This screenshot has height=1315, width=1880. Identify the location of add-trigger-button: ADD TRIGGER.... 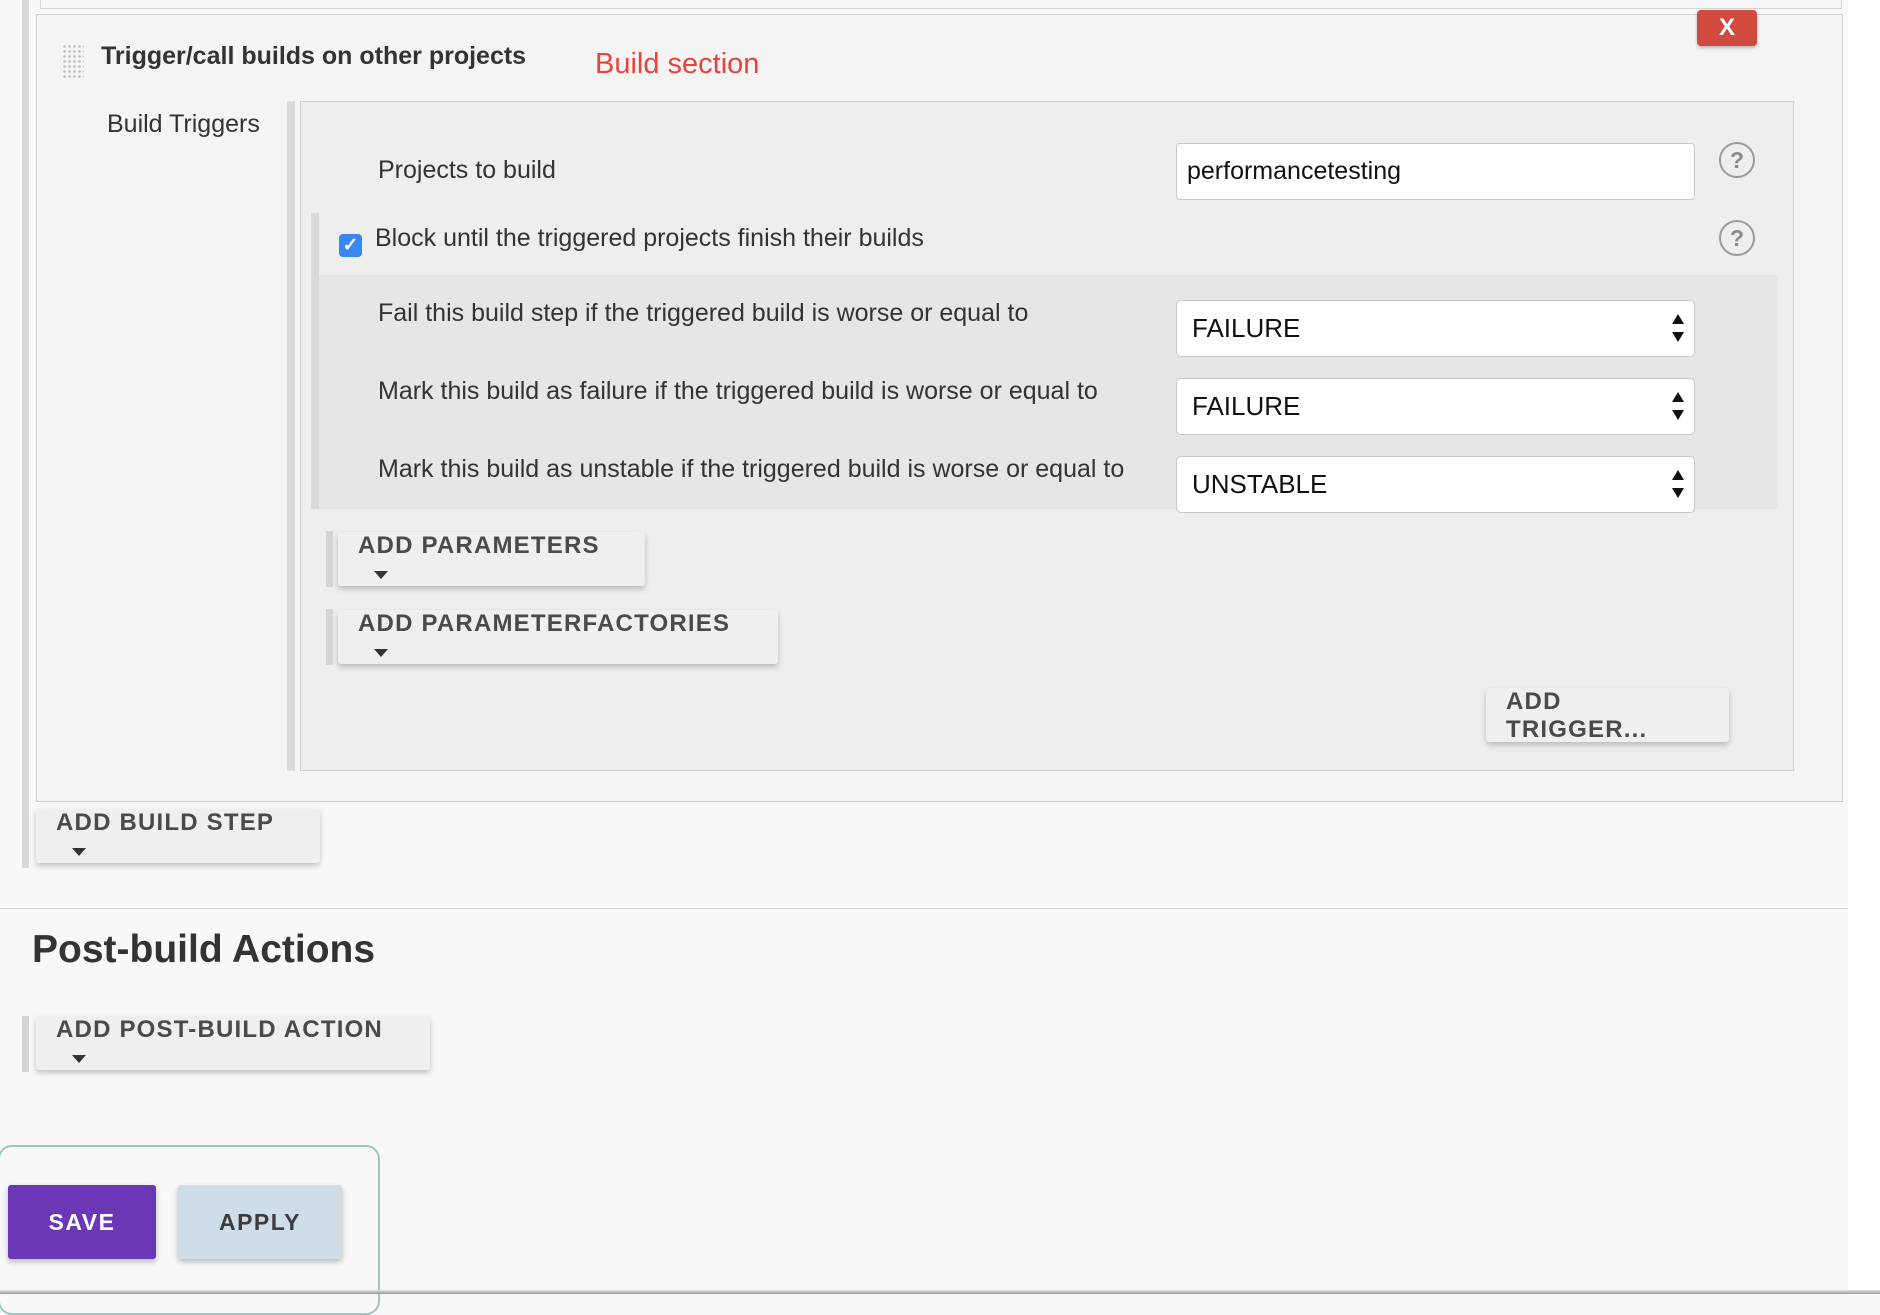
(1607, 715).